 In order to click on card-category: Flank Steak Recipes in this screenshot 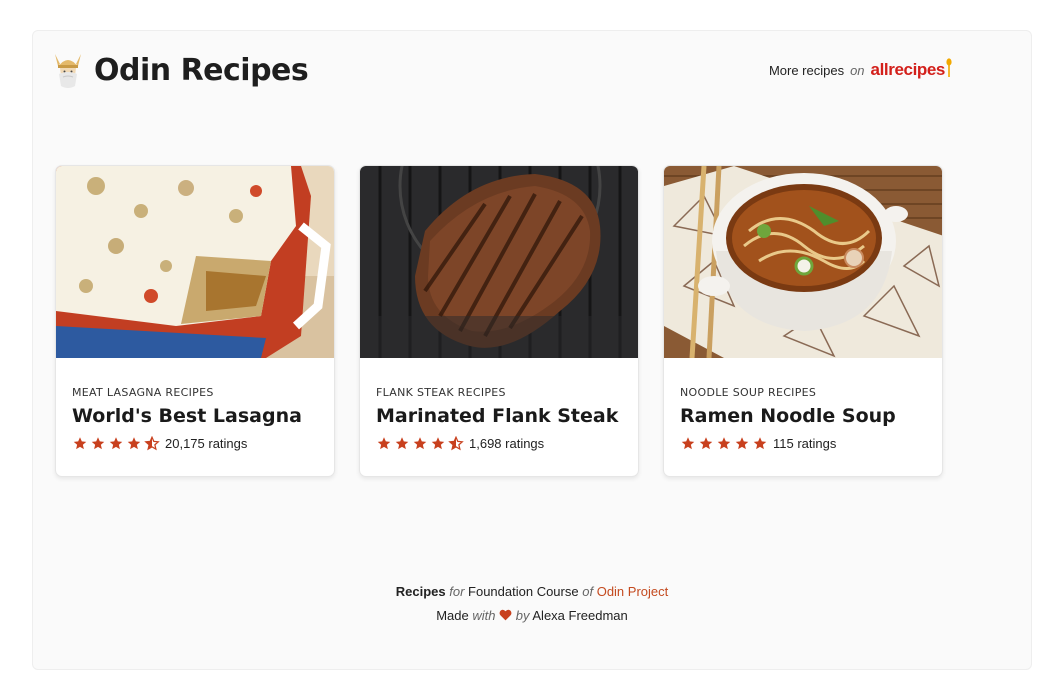, I will do `click(441, 392)`.